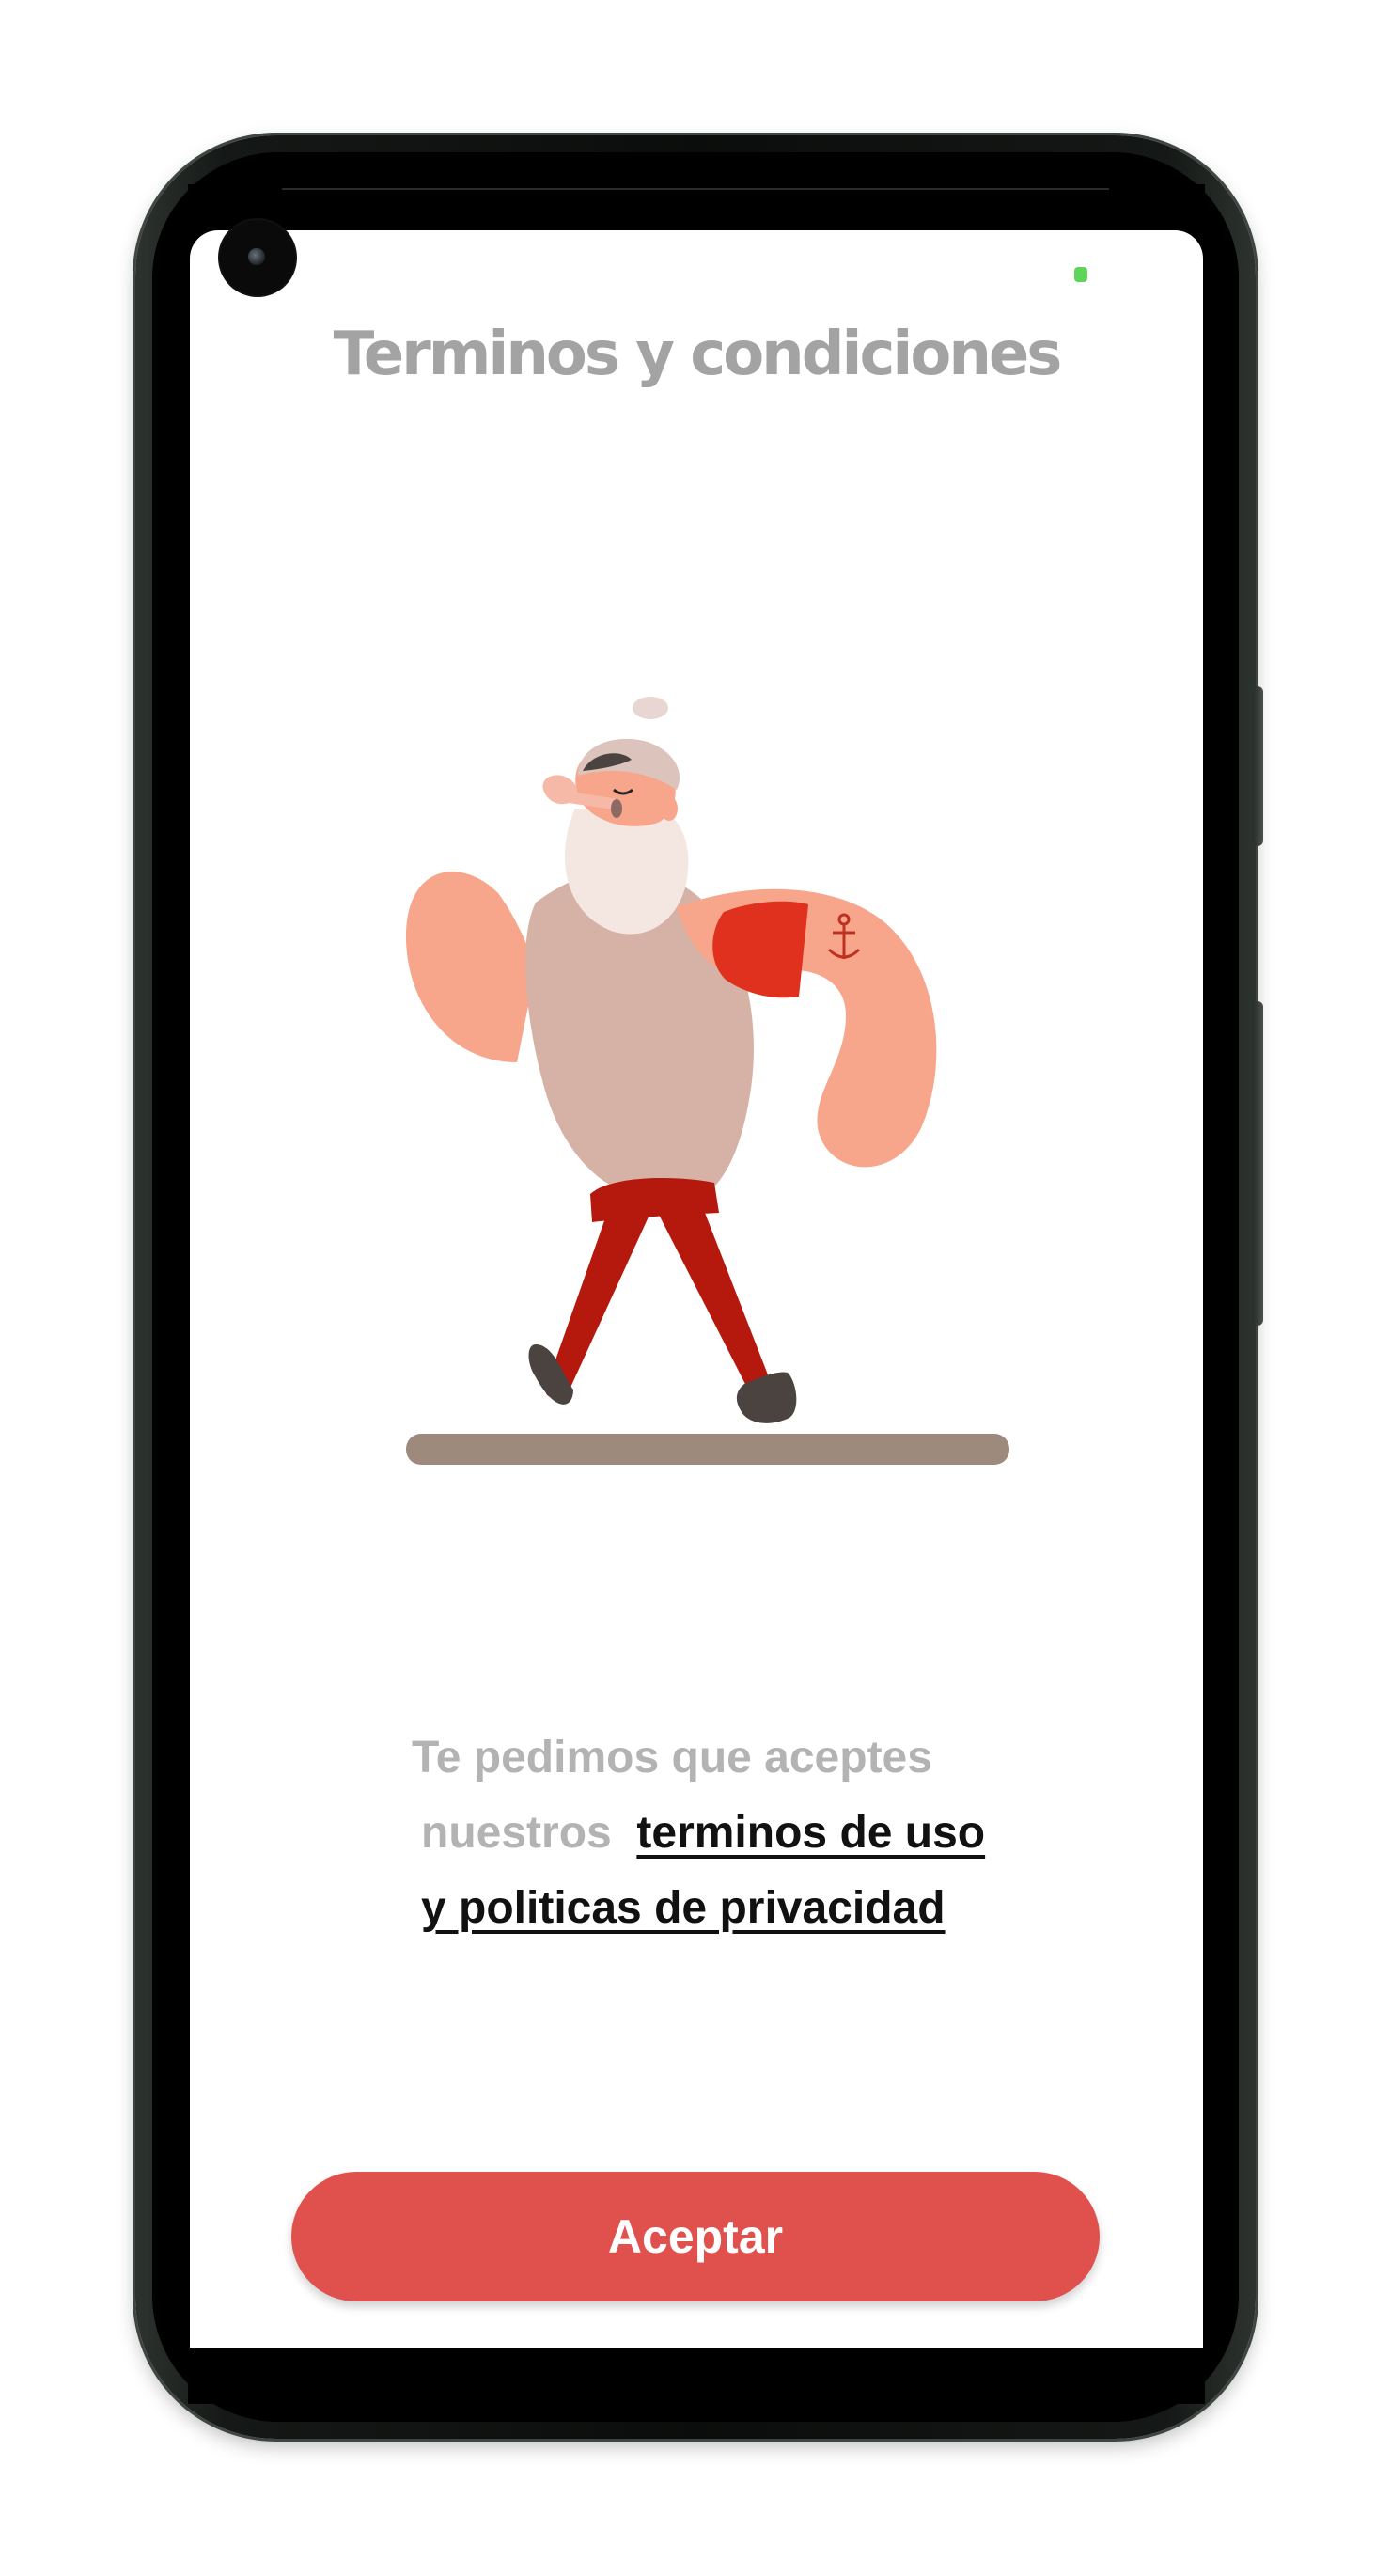 The width and height of the screenshot is (1391, 2576). What do you see at coordinates (1258, 766) in the screenshot?
I see `power-button` at bounding box center [1258, 766].